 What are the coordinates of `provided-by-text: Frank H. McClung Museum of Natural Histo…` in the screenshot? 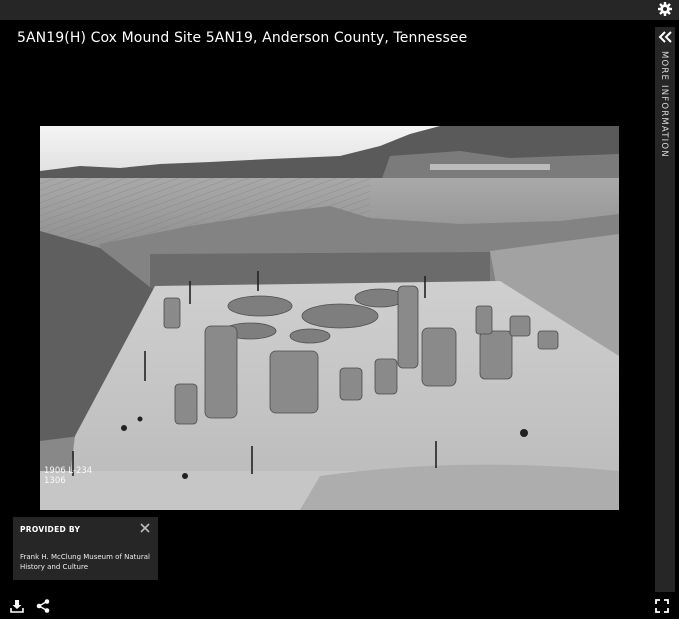 It's located at (85, 562).